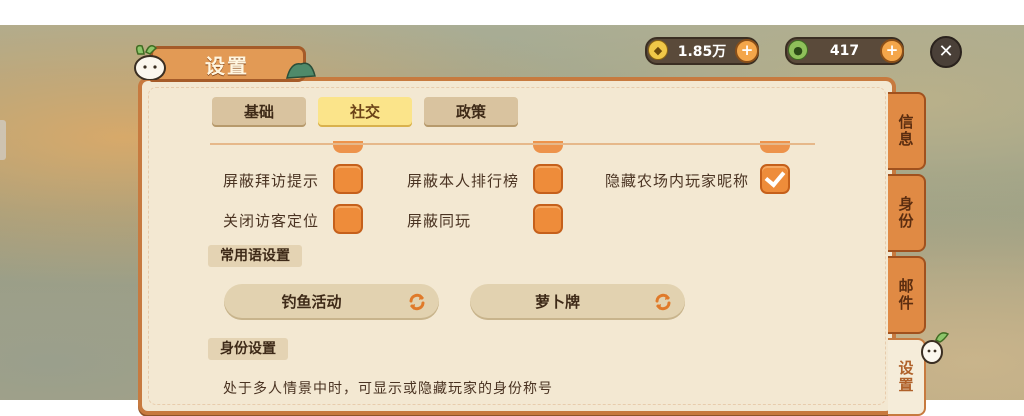 This screenshot has height=416, width=1024. I want to click on phrase-slot-2: 萝卜牌, so click(577, 302).